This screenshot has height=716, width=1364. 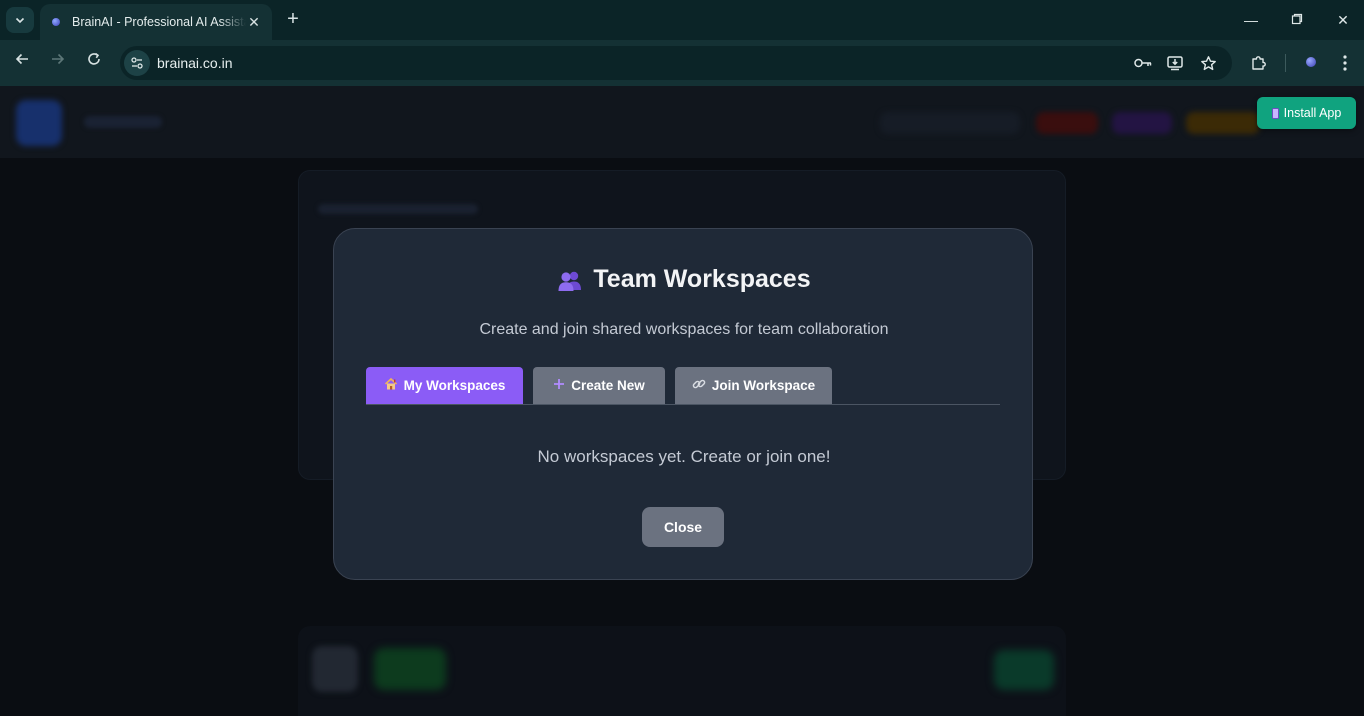 I want to click on browser-tab: BrainAI - Professional AI Assistant ✕, so click(x=156, y=22).